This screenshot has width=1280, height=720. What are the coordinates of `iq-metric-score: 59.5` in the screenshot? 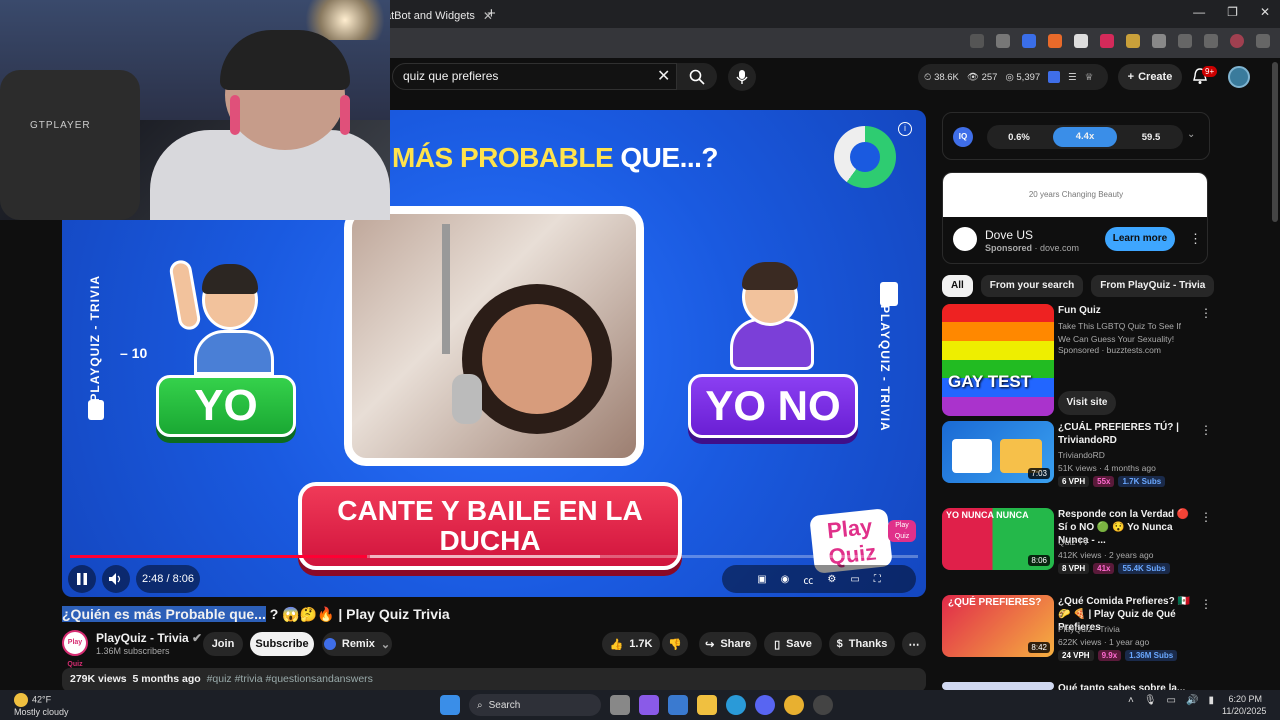 It's located at (1151, 137).